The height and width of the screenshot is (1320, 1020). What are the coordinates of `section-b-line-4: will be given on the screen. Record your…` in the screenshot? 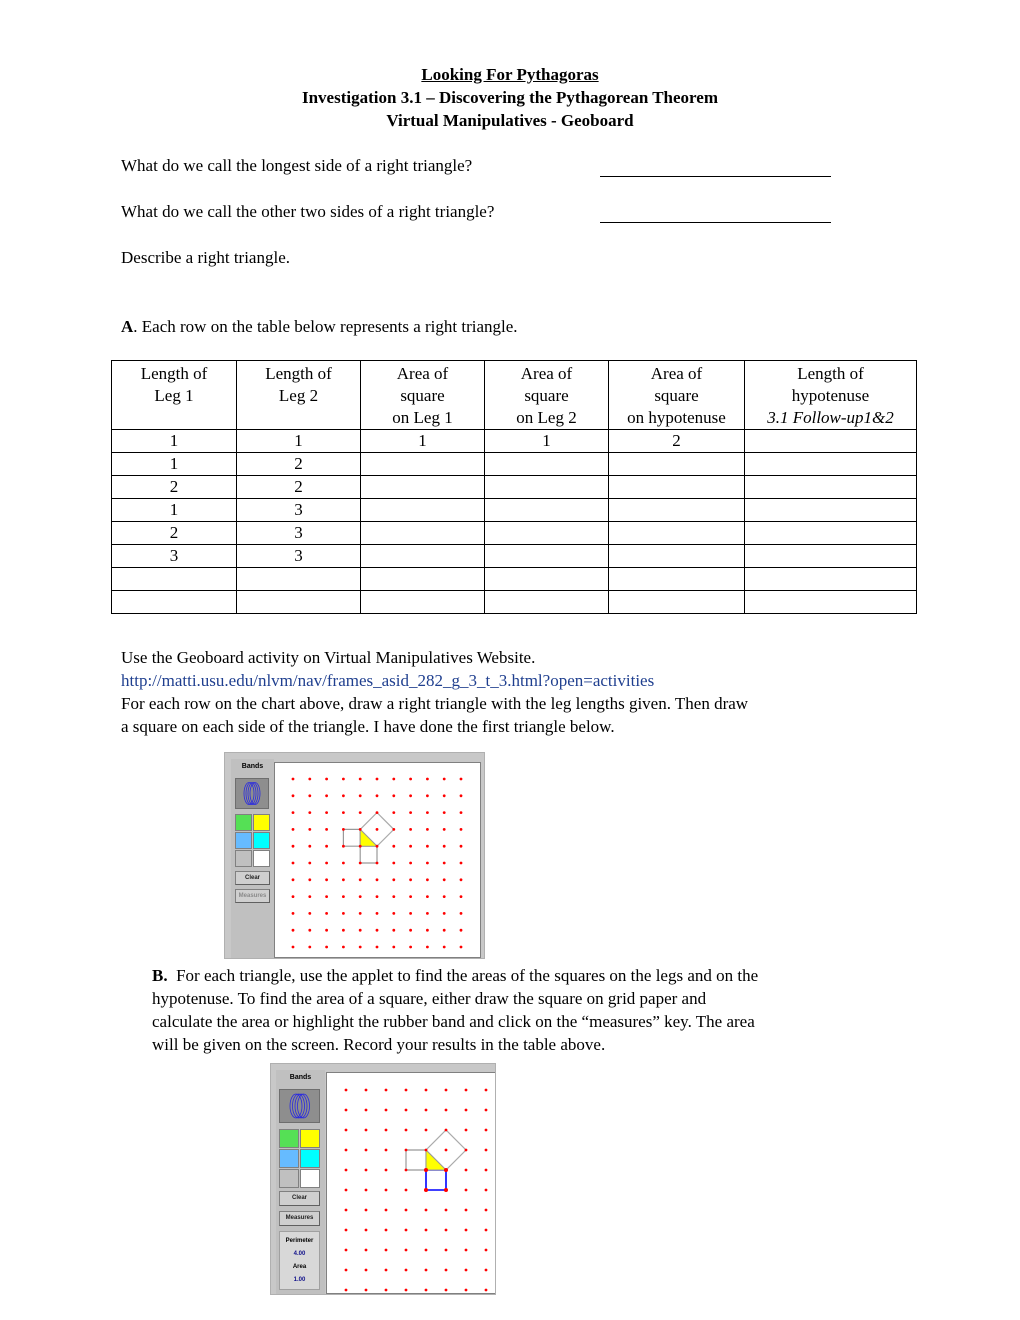 It's located at (379, 1044).